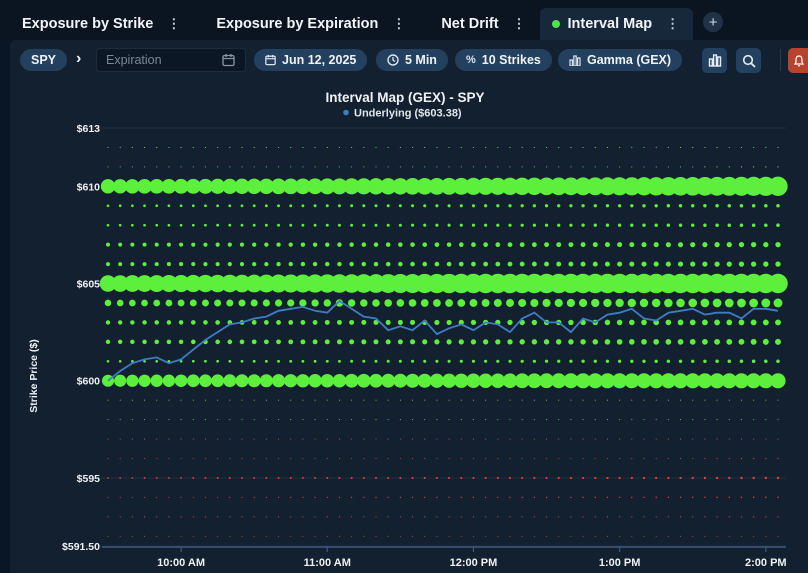 The width and height of the screenshot is (808, 573). What do you see at coordinates (408, 114) in the screenshot?
I see `legend-label: Underlying ($603.38)` at bounding box center [408, 114].